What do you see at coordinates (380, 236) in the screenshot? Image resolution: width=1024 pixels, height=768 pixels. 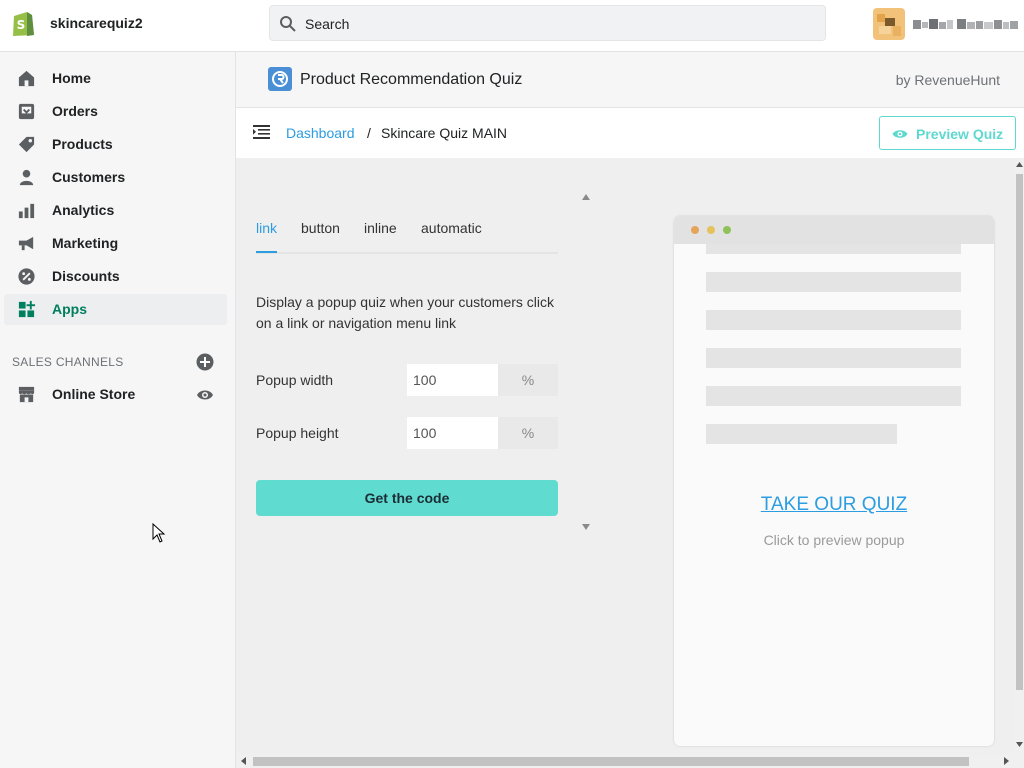 I see `tab-inline: inline` at bounding box center [380, 236].